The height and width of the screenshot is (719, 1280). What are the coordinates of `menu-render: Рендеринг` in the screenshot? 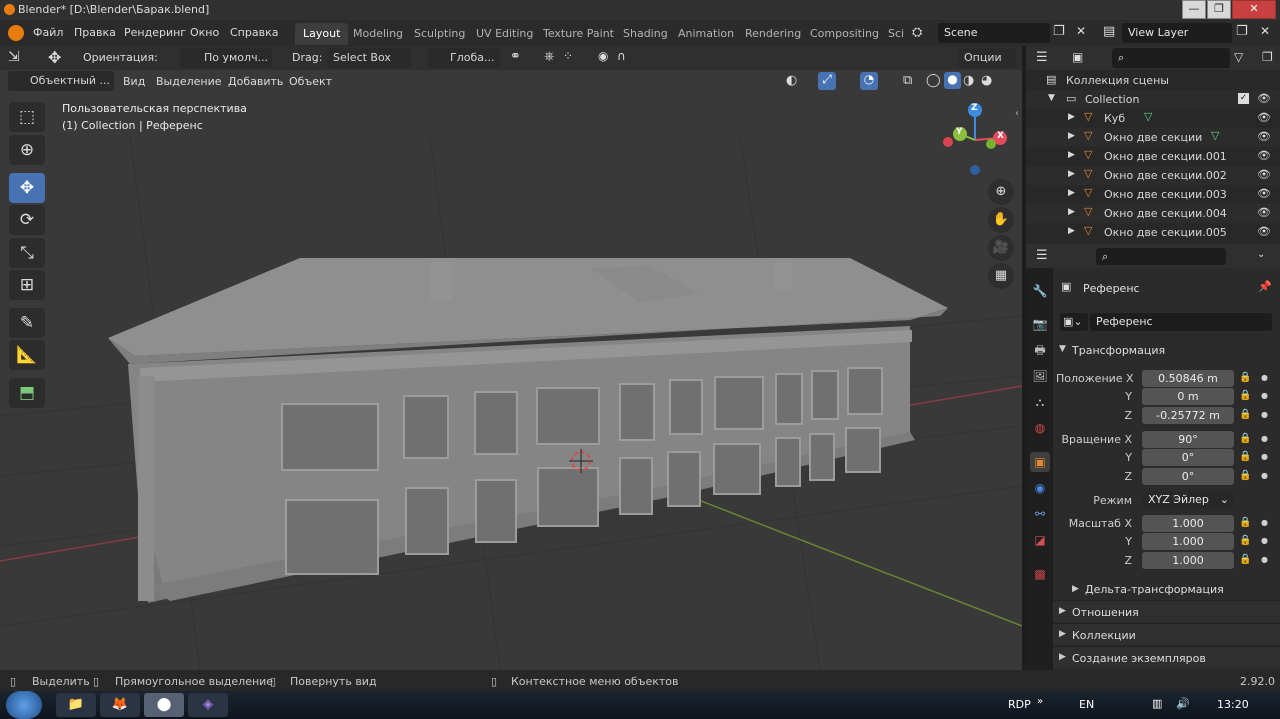 It's located at (155, 32).